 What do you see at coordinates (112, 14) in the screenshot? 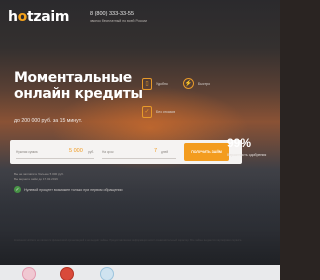
I see `phone-number: 8 (800) 333-33-55` at bounding box center [112, 14].